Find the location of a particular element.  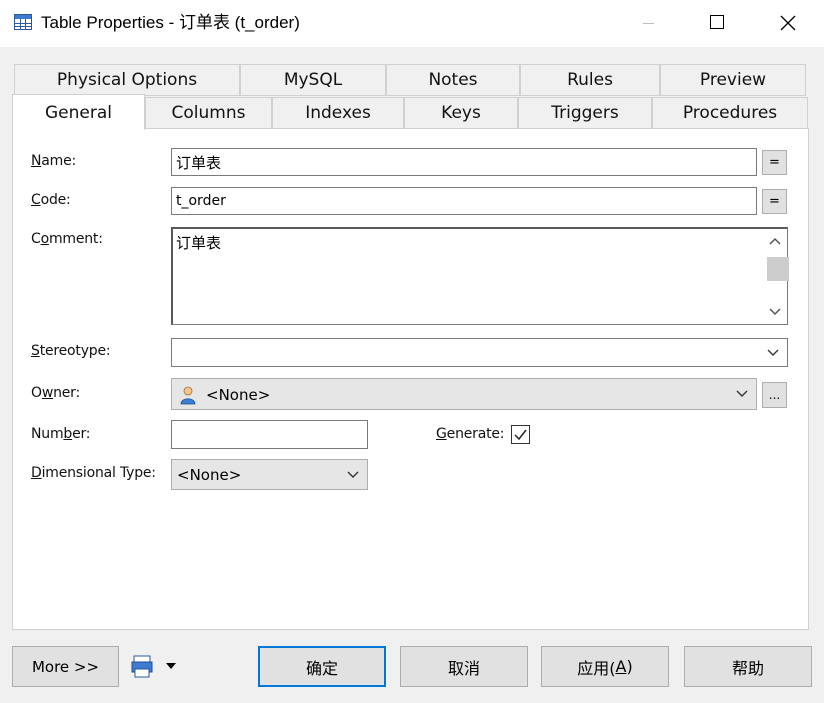

comment-label: Comment: is located at coordinates (67, 239).